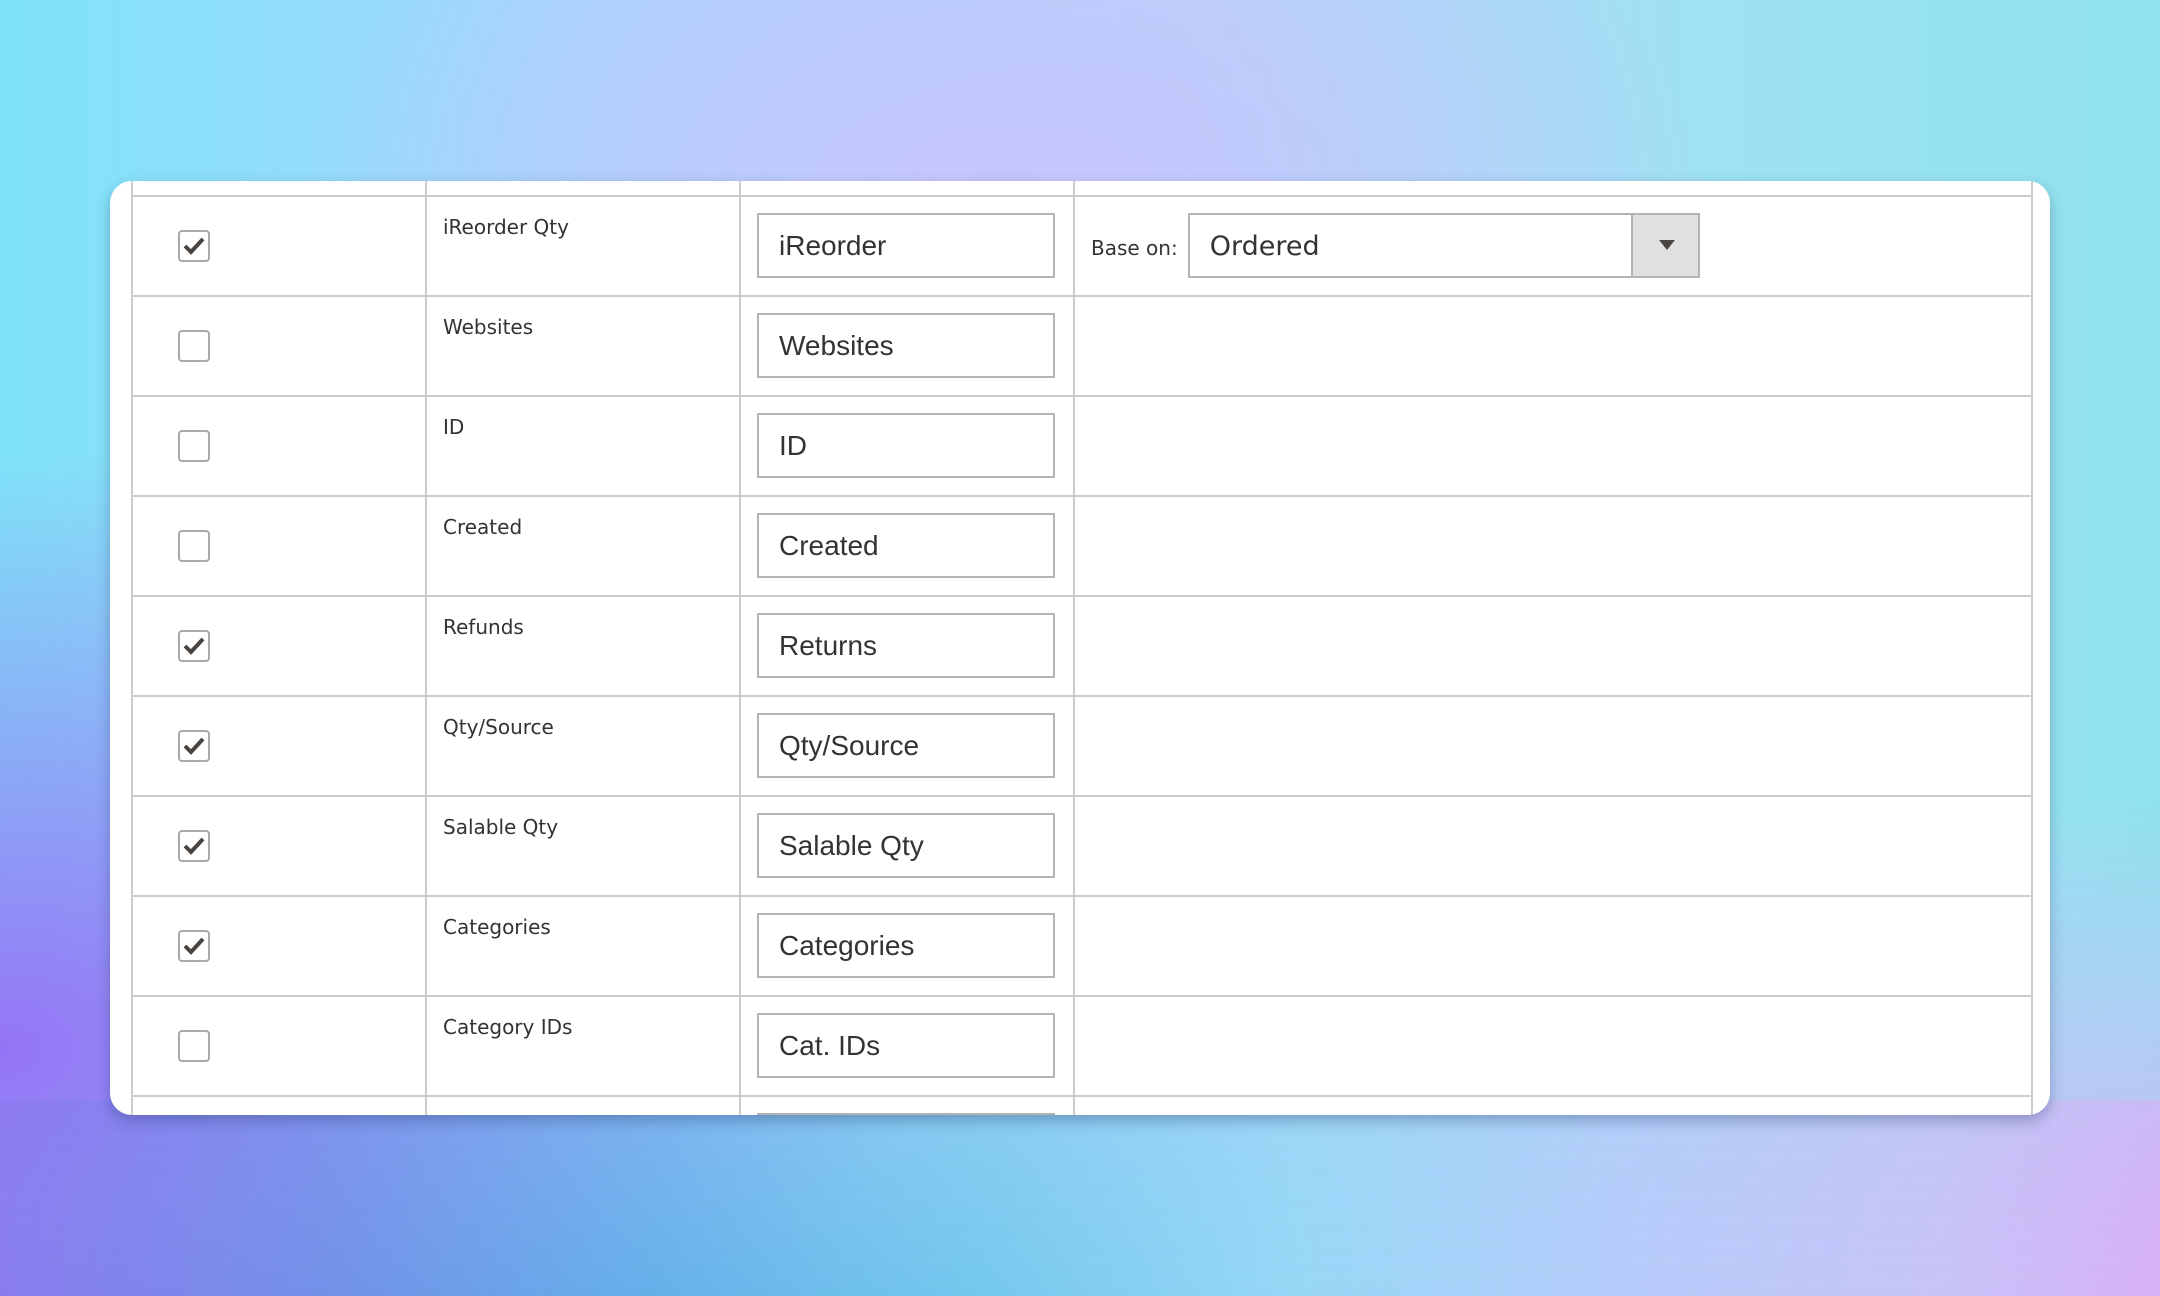  I want to click on table-row: Categories, so click(1082, 946).